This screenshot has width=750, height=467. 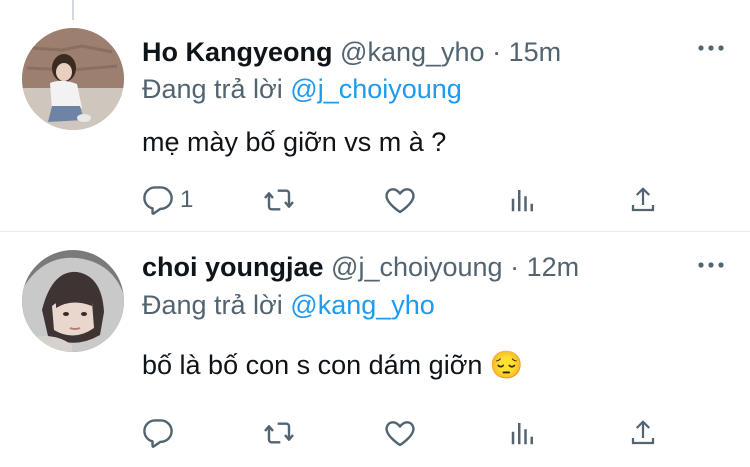 I want to click on tweet-actions: 1, so click(x=422, y=200).